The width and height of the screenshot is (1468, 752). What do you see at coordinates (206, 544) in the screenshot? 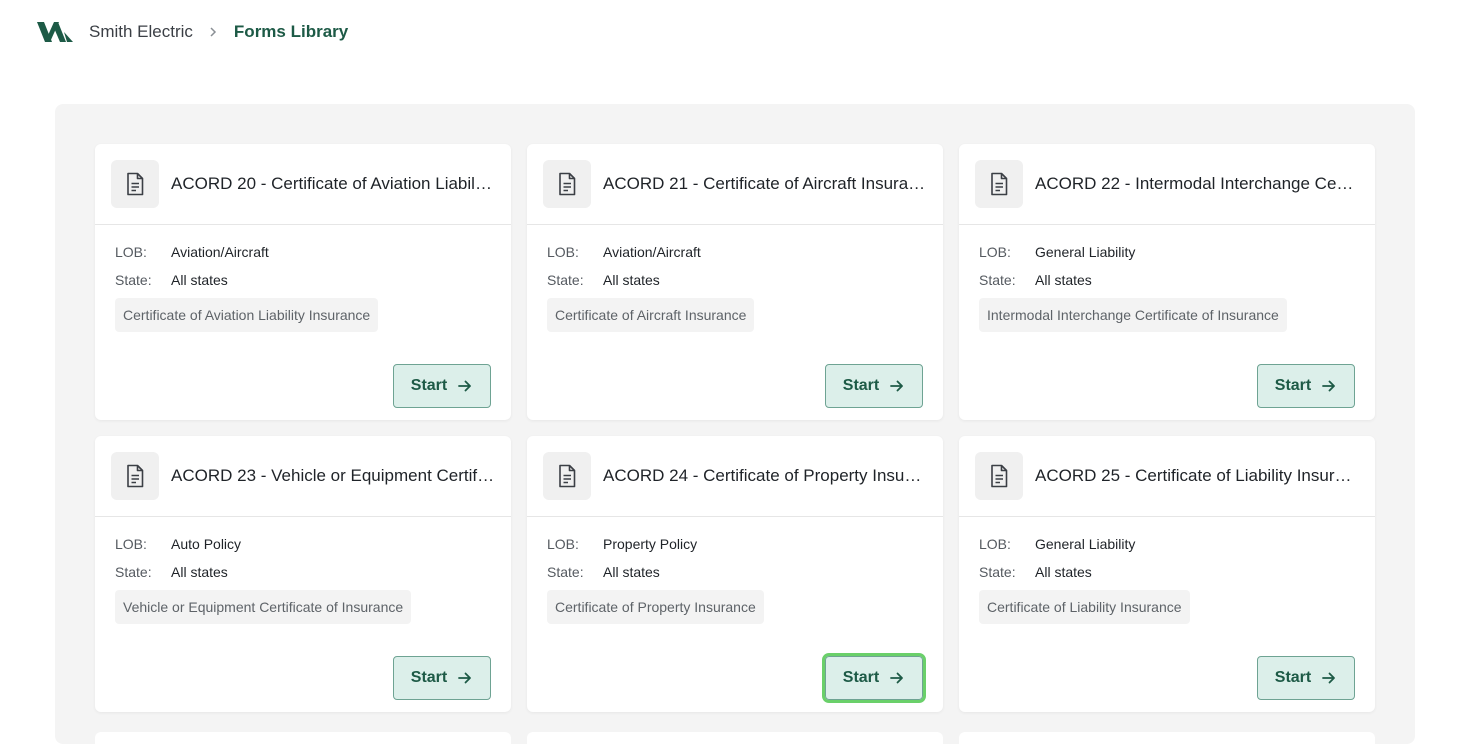
I see `lob-value: Auto Policy` at bounding box center [206, 544].